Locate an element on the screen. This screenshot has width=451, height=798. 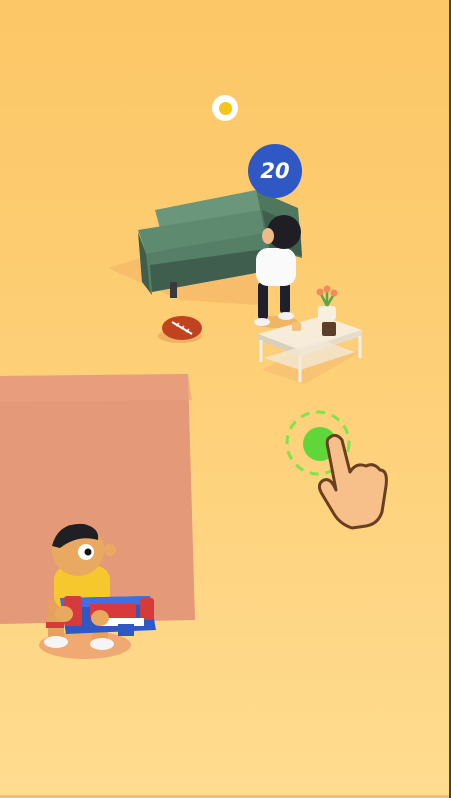
score-value: 20 is located at coordinates (275, 171).